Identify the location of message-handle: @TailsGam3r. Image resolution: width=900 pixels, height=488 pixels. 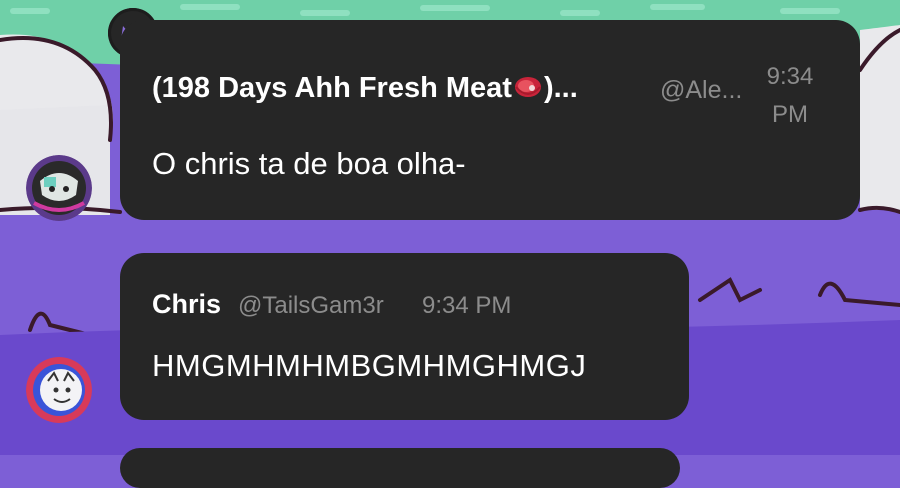
(311, 306).